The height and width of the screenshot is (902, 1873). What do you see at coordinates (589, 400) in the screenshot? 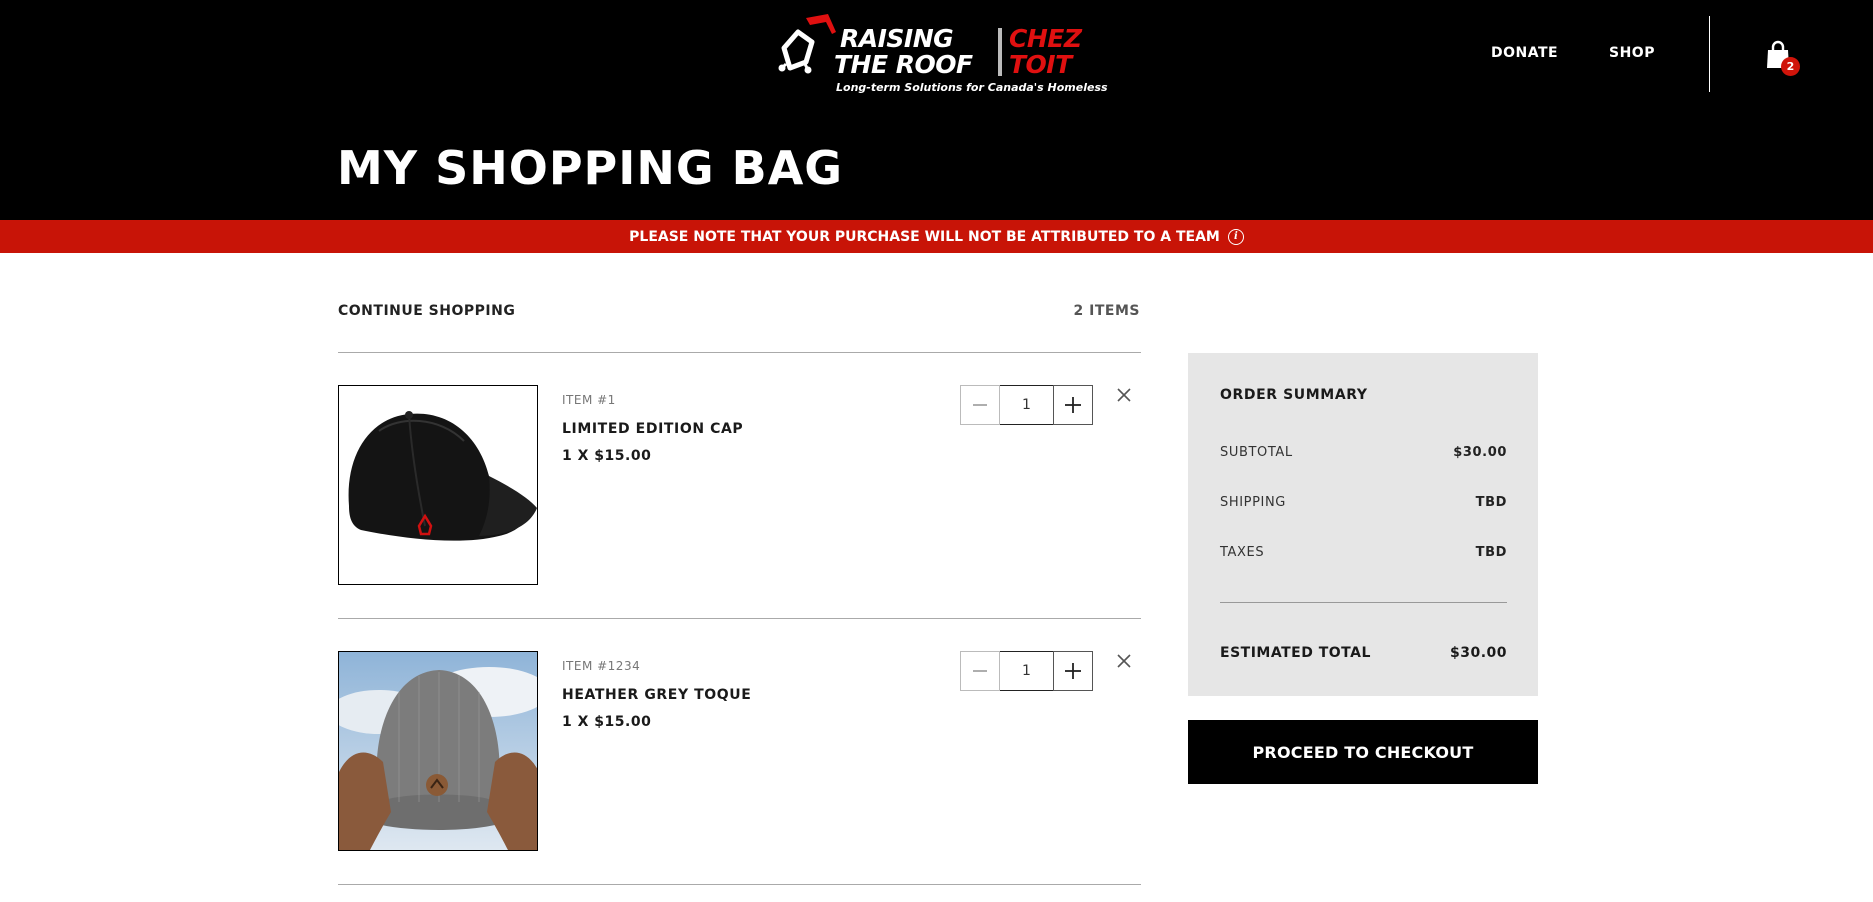
I see `item-number: ITEM #1` at bounding box center [589, 400].